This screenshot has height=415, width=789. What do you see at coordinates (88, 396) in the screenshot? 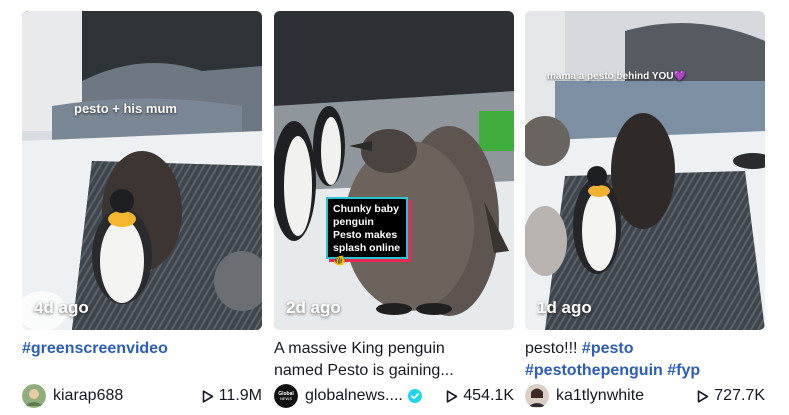
I see `author-username: kiarap688` at bounding box center [88, 396].